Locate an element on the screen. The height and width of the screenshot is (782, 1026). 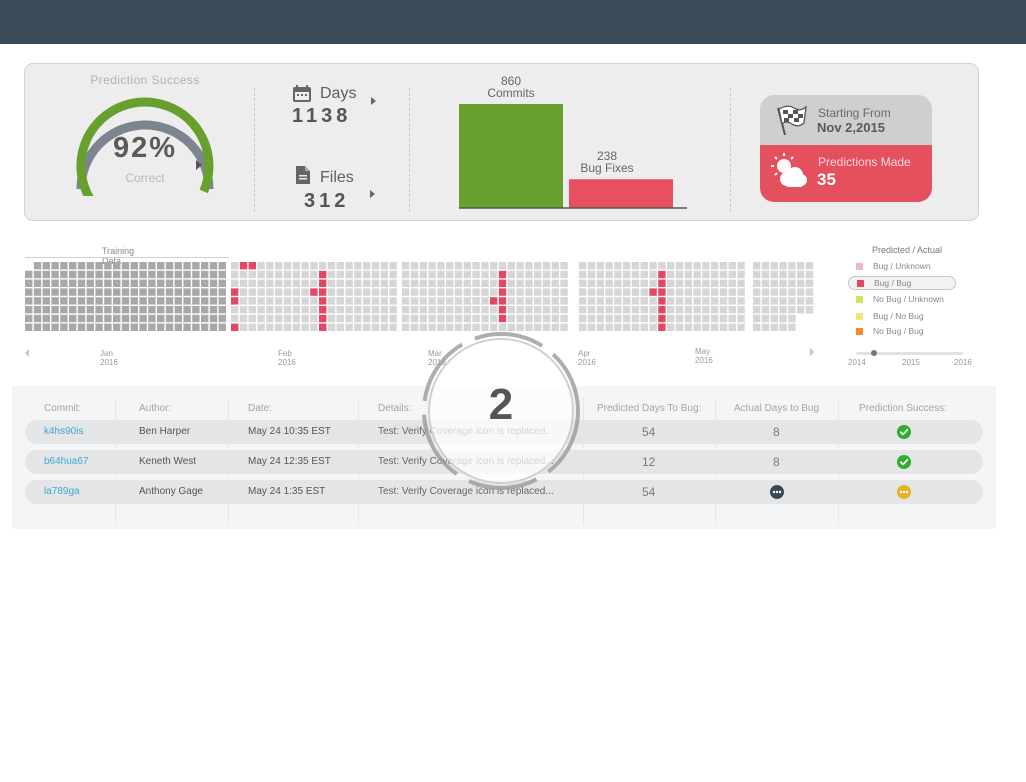
legend-item-nobug-unknown: No Bug / Unknown is located at coordinates (903, 300).